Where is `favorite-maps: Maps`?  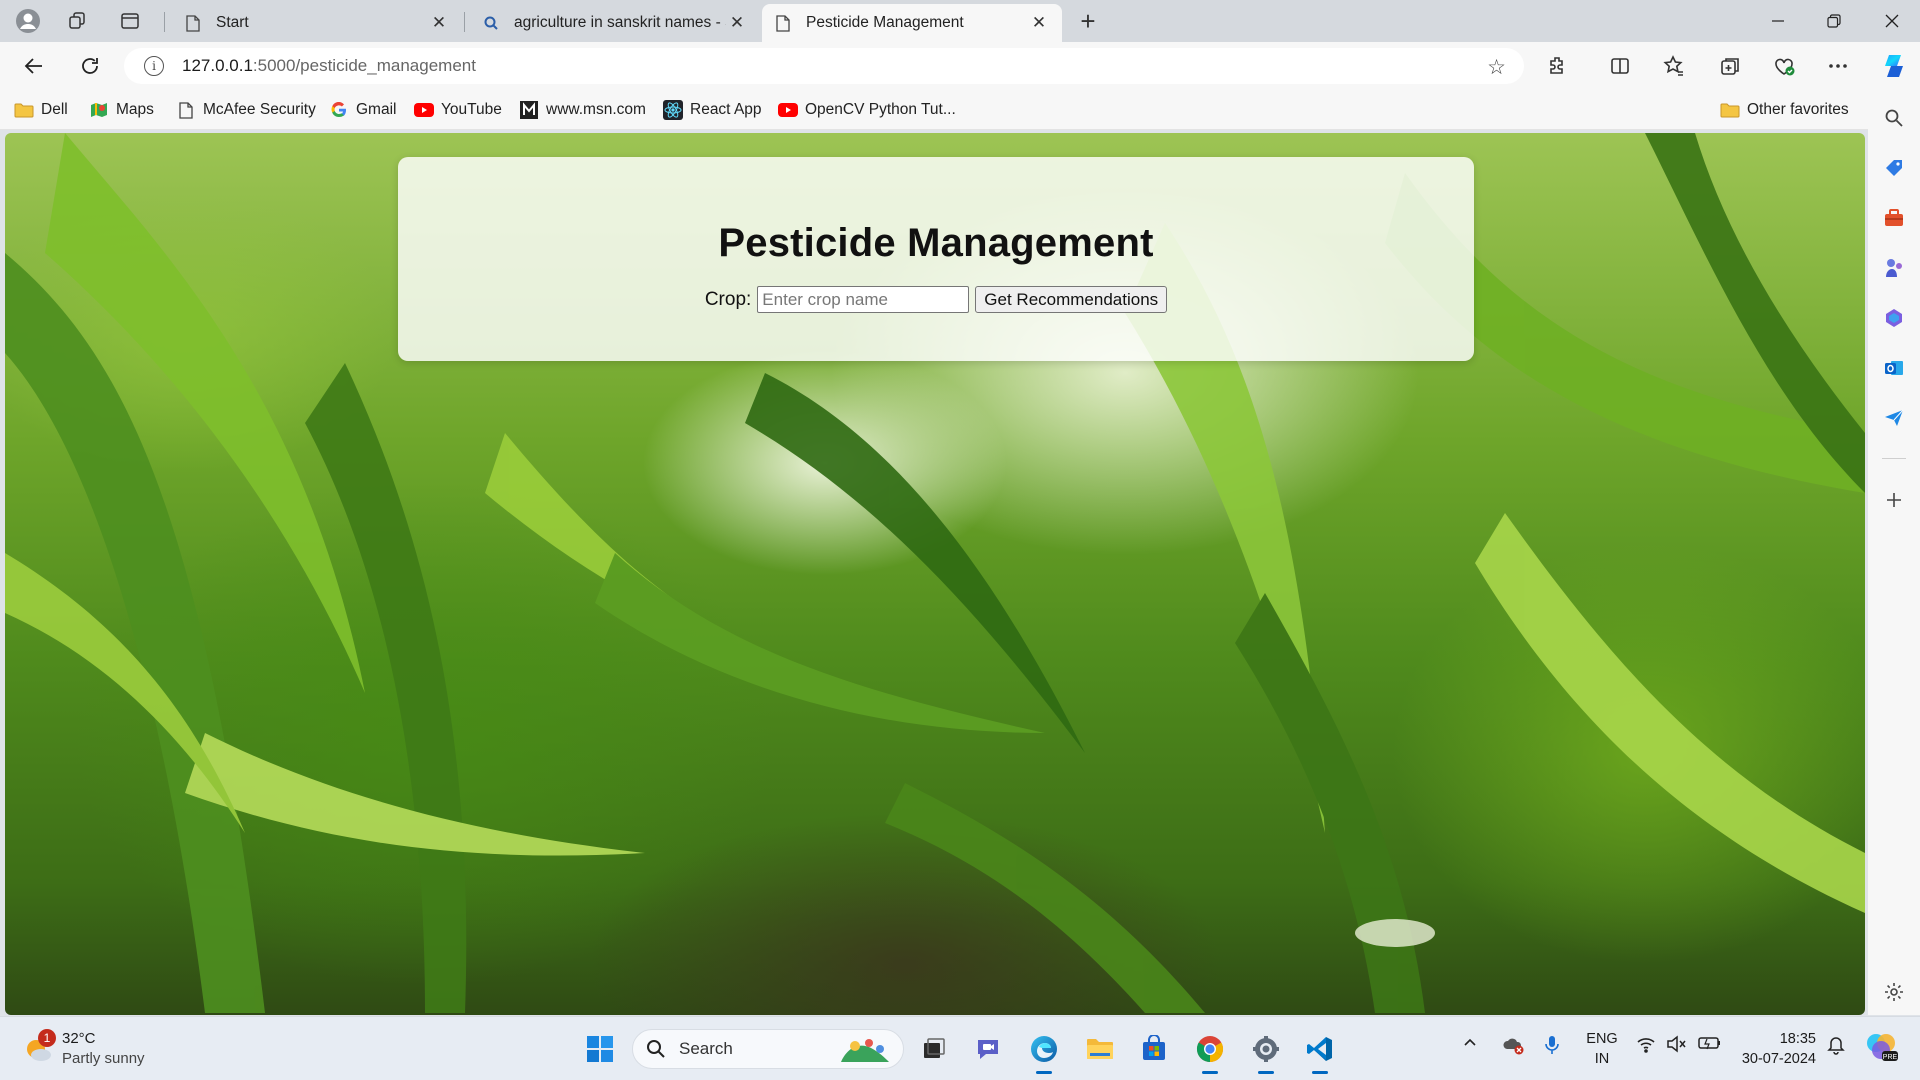
favorite-maps: Maps is located at coordinates (121, 110).